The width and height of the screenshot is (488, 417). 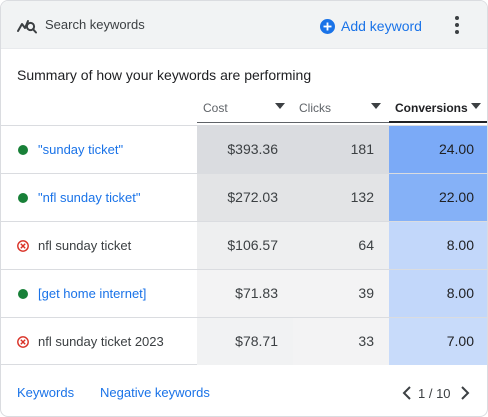 What do you see at coordinates (85, 245) in the screenshot?
I see `keyword-text: nfl sunday ticket` at bounding box center [85, 245].